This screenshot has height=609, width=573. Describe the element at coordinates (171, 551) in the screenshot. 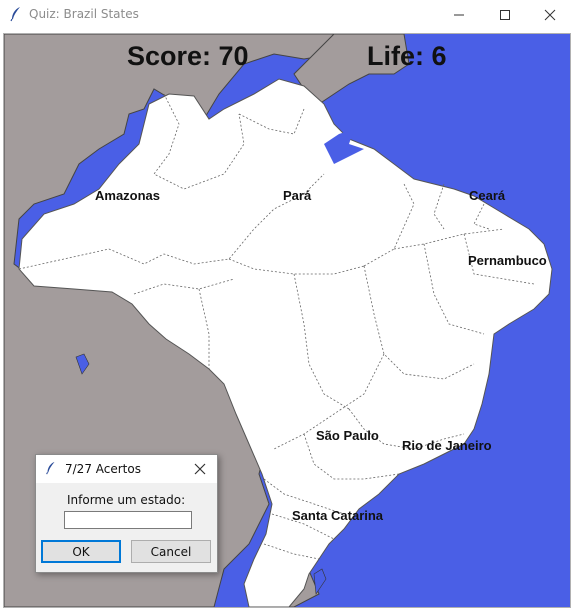

I see `cancel-button: Cancel` at that location.